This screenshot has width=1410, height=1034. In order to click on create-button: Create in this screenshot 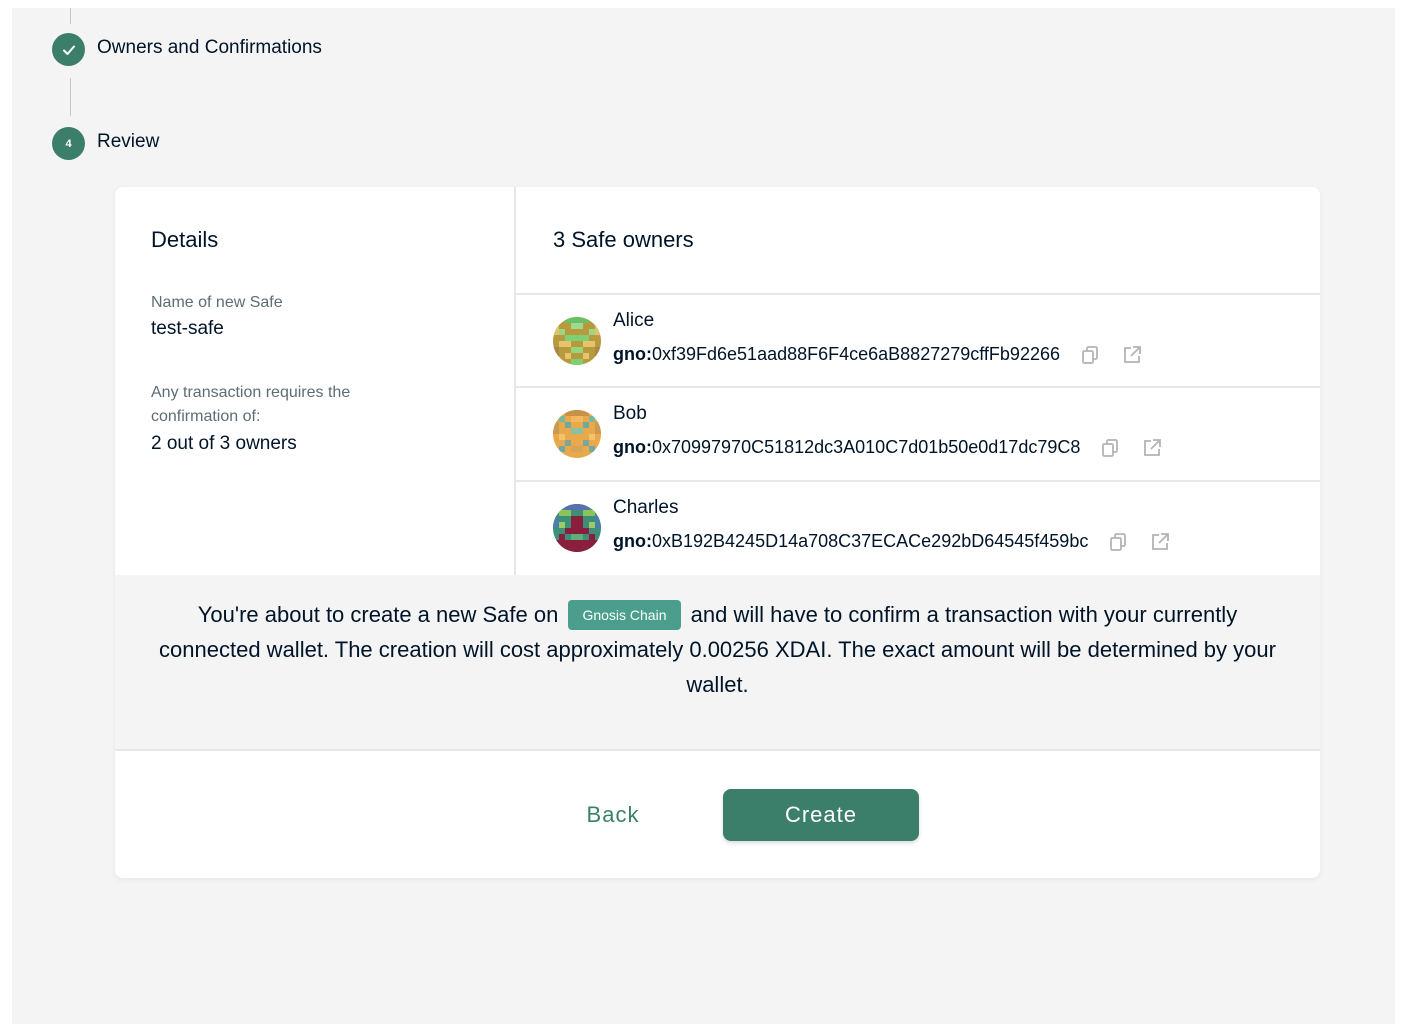, I will do `click(821, 815)`.